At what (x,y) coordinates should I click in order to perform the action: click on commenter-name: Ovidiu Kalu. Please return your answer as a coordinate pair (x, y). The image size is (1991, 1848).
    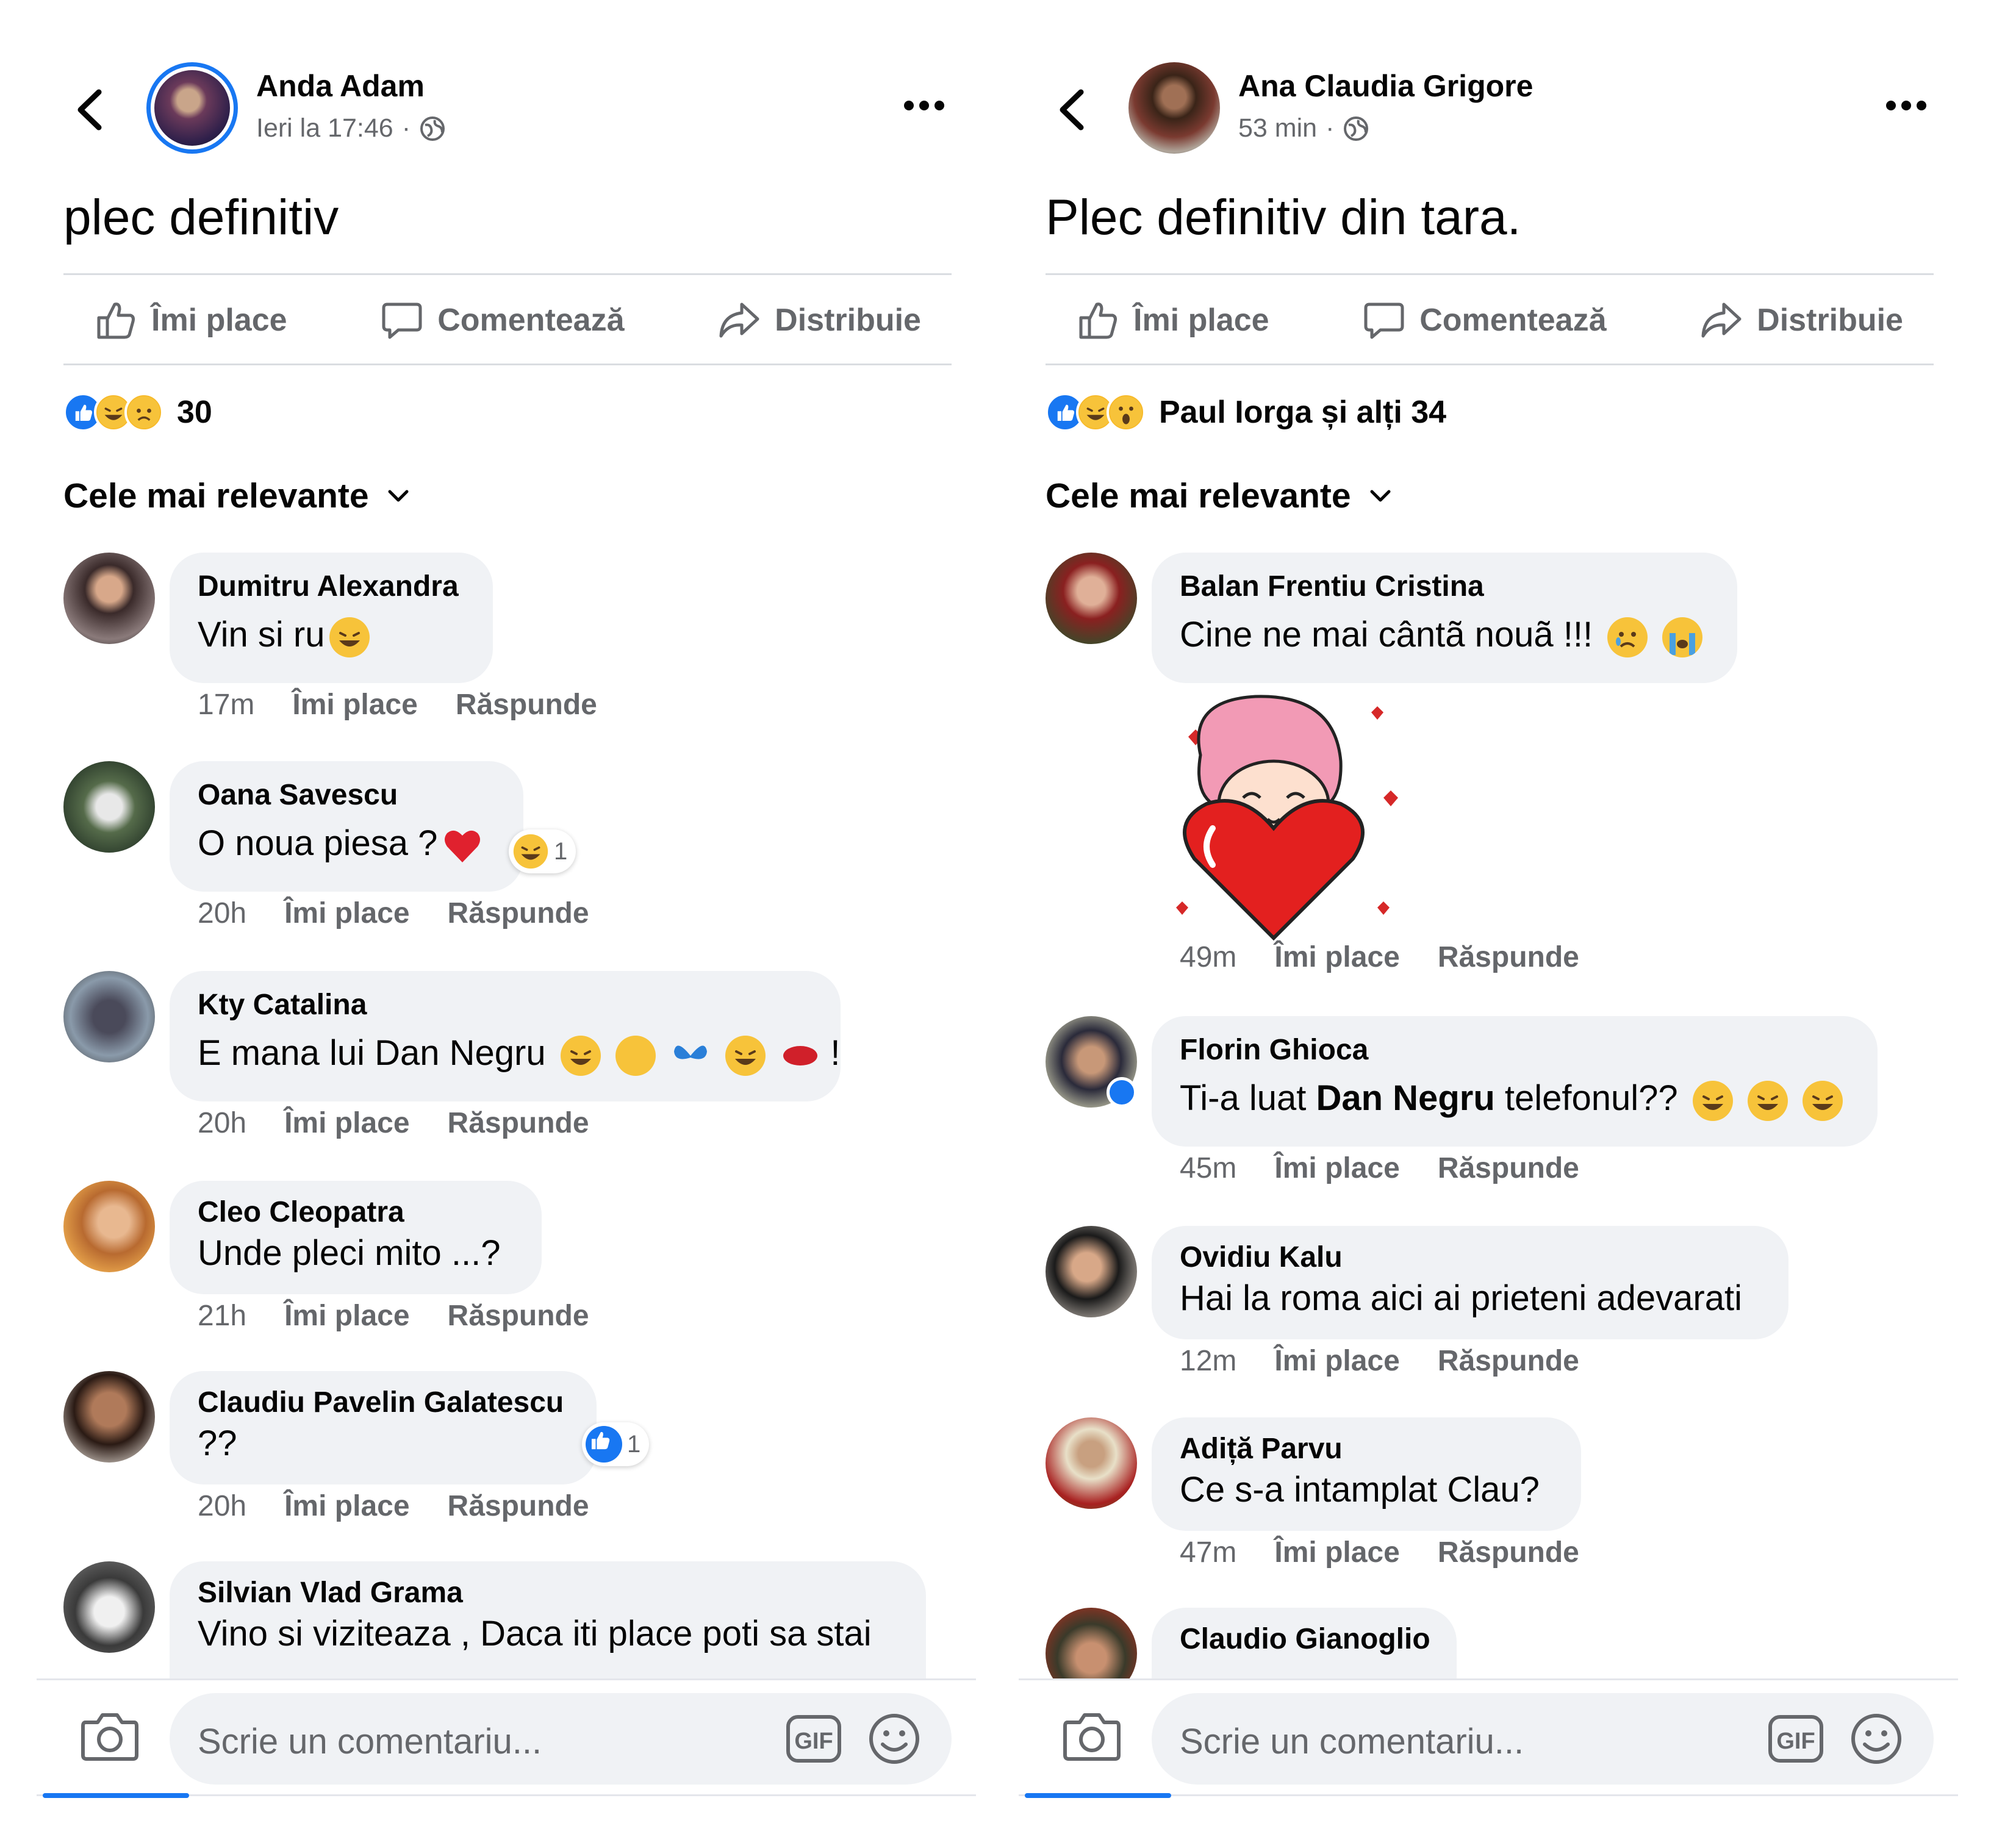
    Looking at the image, I should click on (1470, 1257).